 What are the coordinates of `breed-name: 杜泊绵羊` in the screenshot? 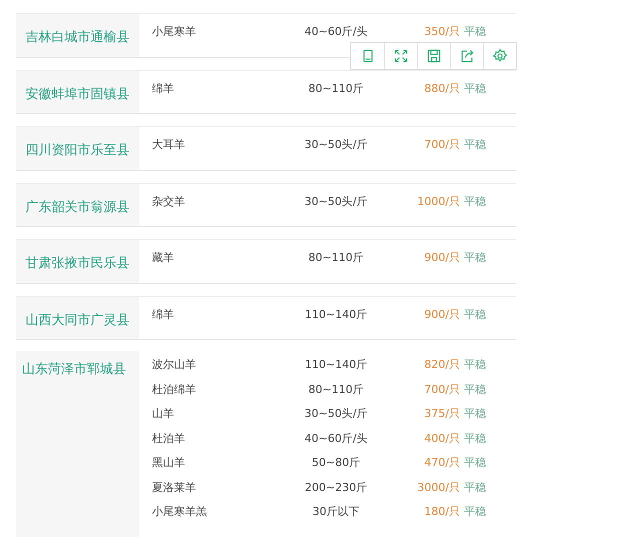 It's located at (174, 389).